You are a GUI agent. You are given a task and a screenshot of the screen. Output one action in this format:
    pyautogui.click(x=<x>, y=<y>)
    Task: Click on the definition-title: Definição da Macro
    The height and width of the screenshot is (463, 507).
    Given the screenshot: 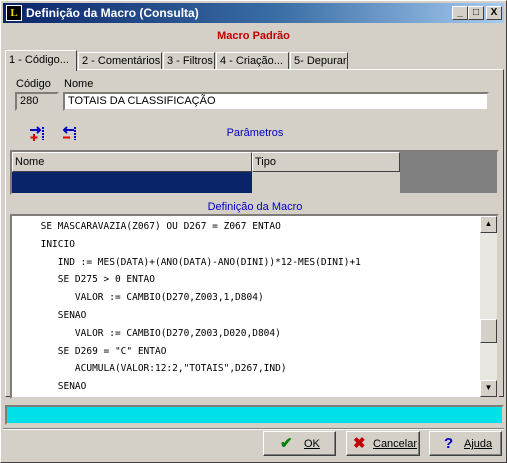 What is the action you would take?
    pyautogui.click(x=255, y=207)
    